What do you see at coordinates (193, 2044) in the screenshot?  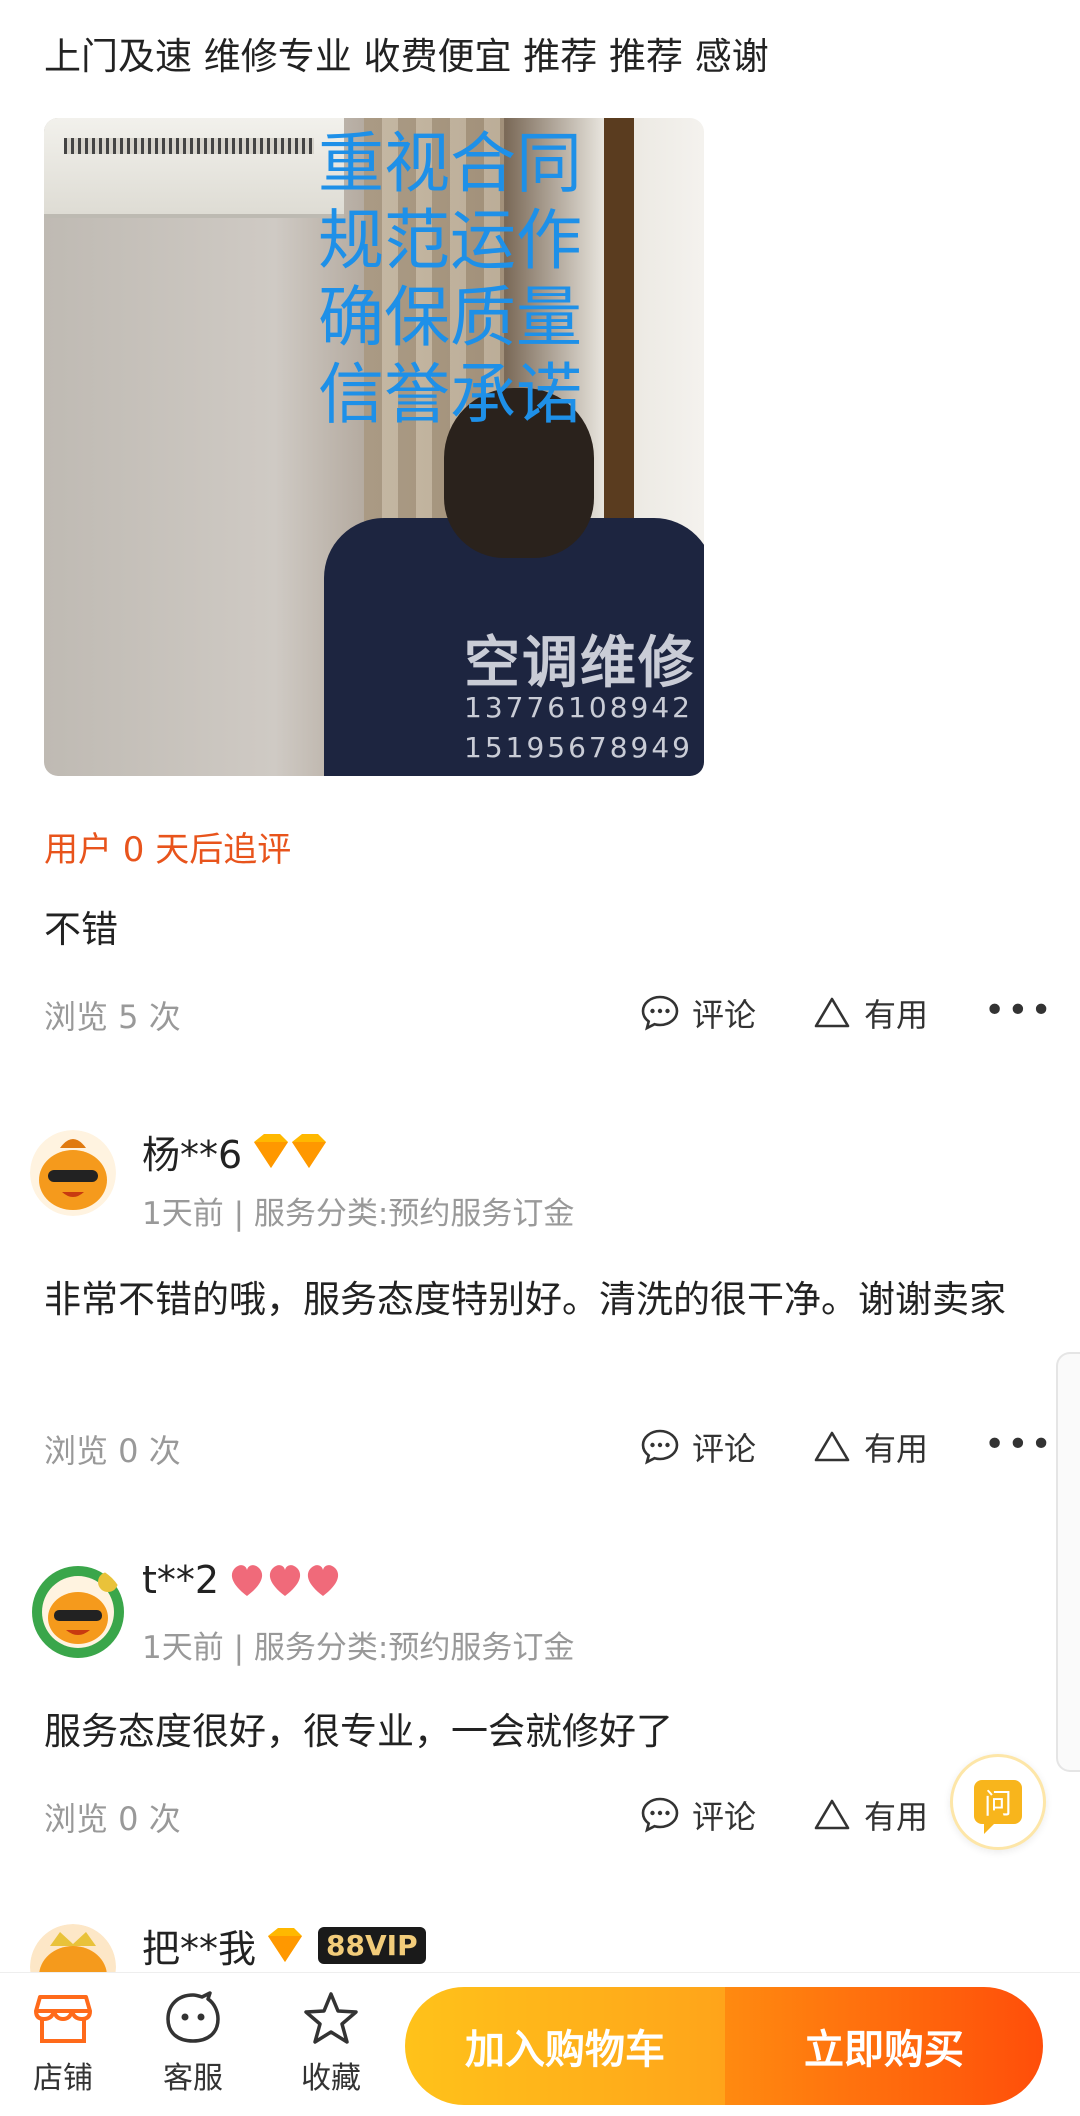 I see `customer-service-tab: 客服` at bounding box center [193, 2044].